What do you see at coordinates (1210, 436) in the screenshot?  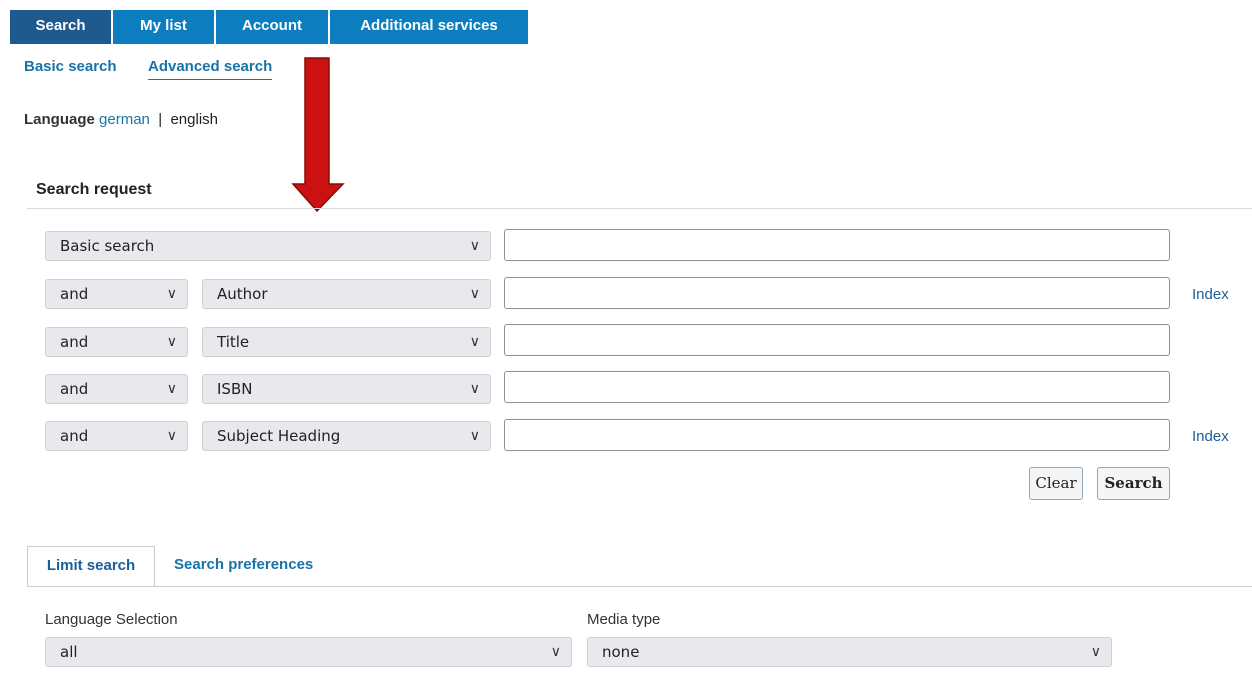 I see `index-link-subject-heading: Index` at bounding box center [1210, 436].